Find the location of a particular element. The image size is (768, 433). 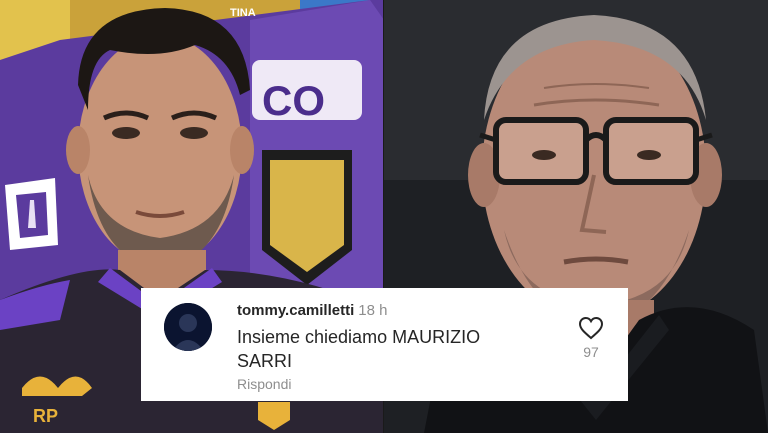

bench-top-lettering: TINA is located at coordinates (243, 13).